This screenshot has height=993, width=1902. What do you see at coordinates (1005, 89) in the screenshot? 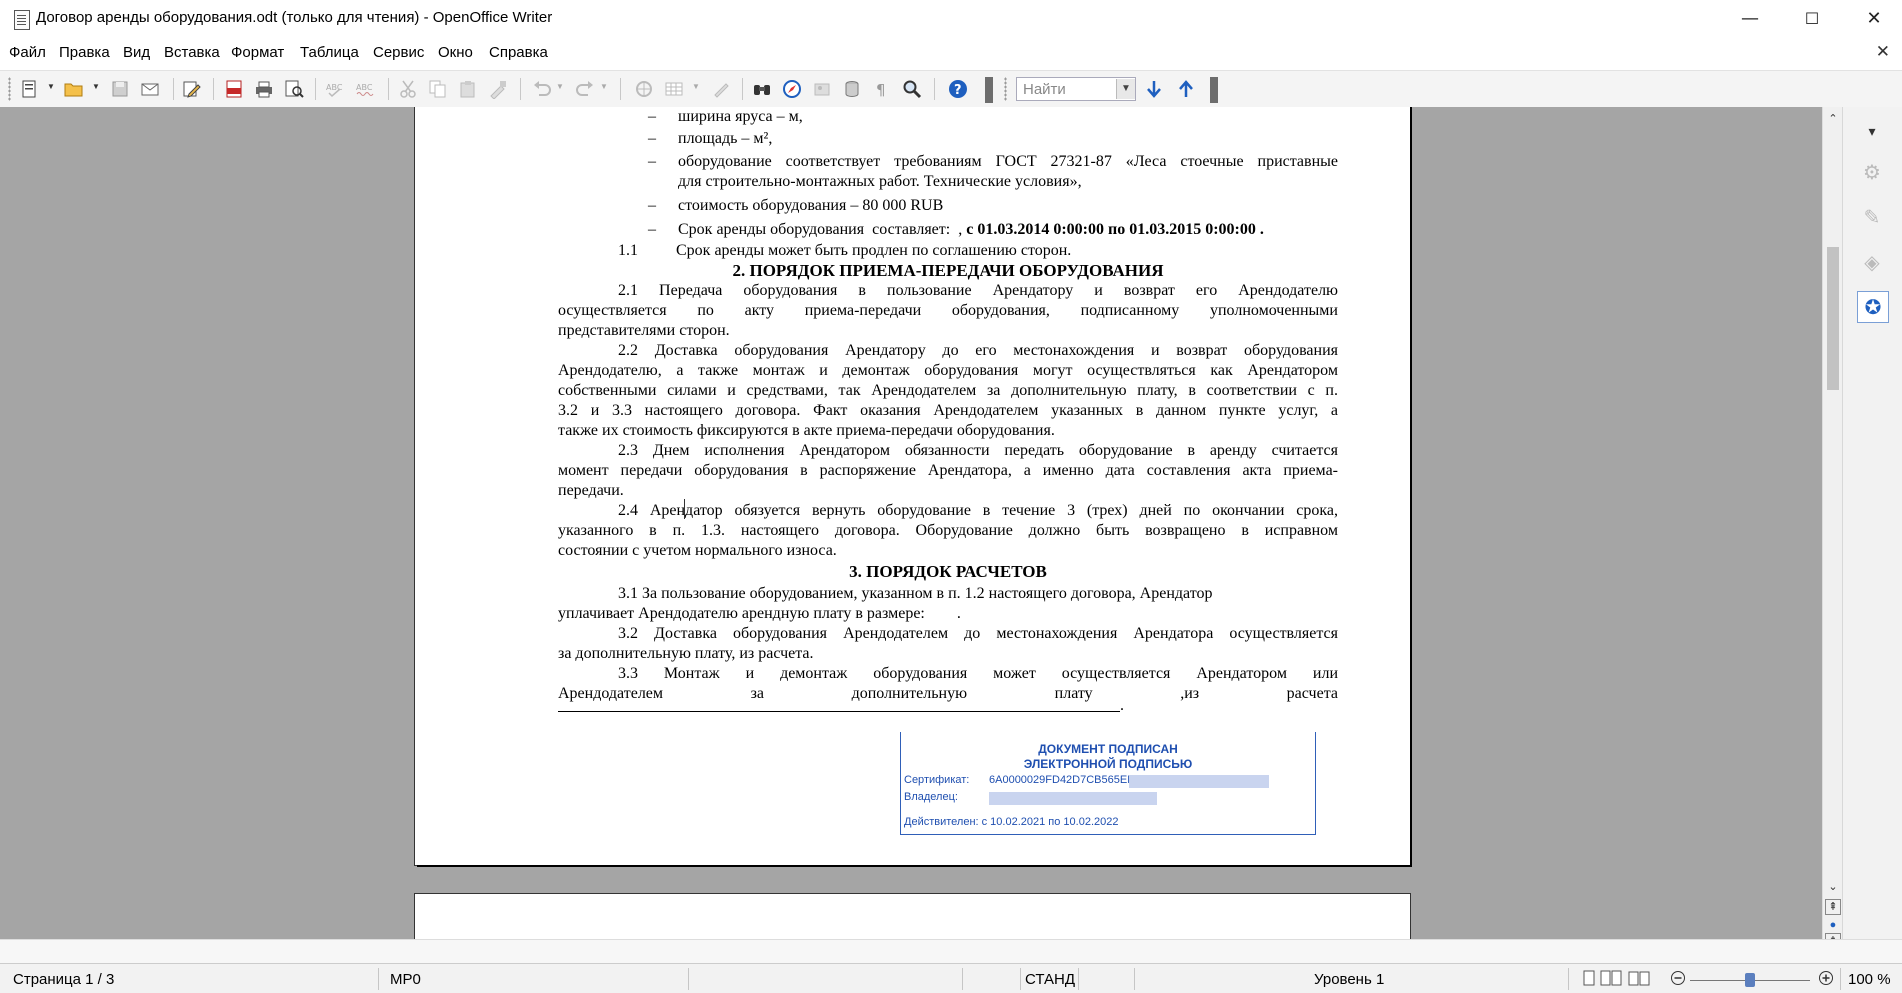
I see `find-toolbar-grip` at bounding box center [1005, 89].